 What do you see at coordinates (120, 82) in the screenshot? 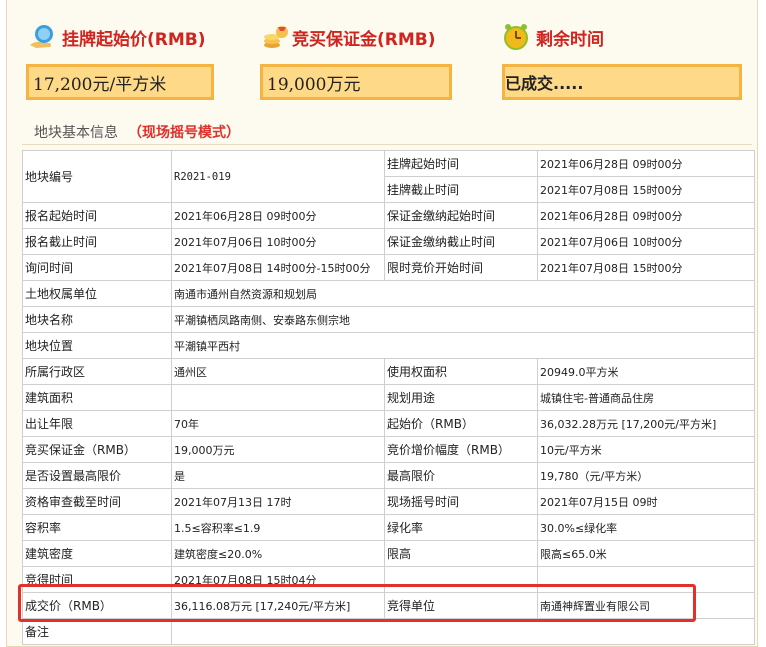
I see `start-price-value: 17,200元/平方米` at bounding box center [120, 82].